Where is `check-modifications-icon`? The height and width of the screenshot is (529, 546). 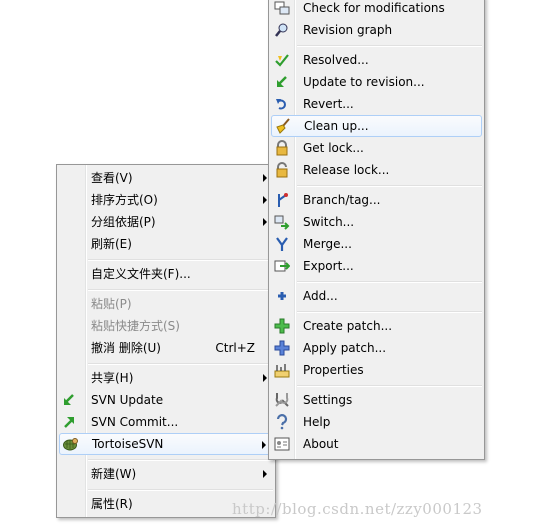
check-modifications-icon is located at coordinates (282, 8).